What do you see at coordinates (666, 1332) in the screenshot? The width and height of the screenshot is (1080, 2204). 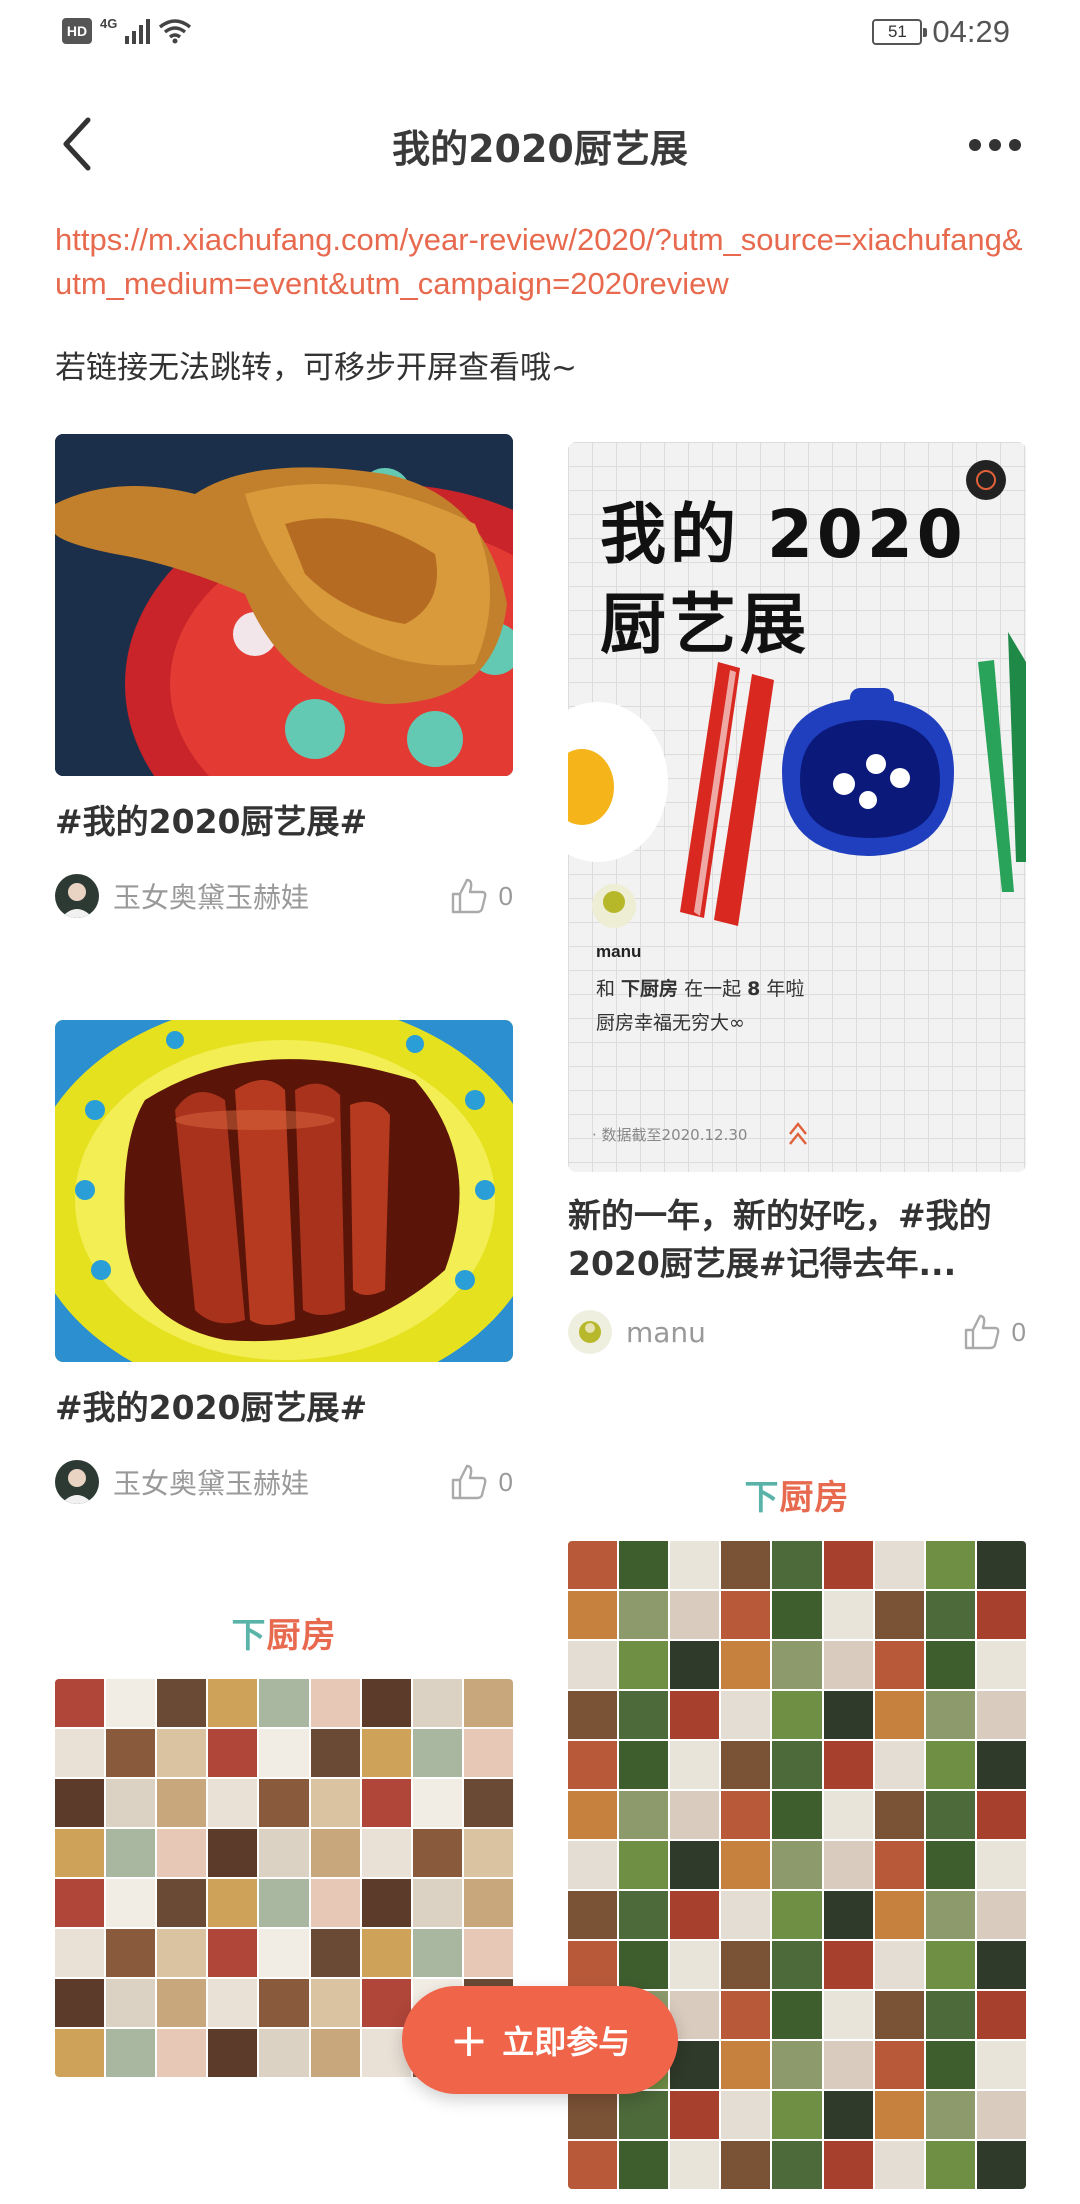 I see `author-name: manu` at bounding box center [666, 1332].